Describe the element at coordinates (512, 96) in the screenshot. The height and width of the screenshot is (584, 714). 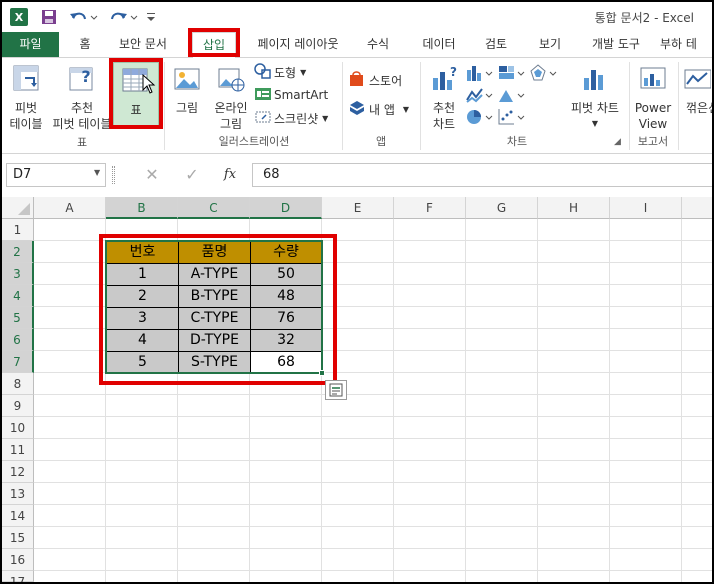
I see `stat-chart-icon` at that location.